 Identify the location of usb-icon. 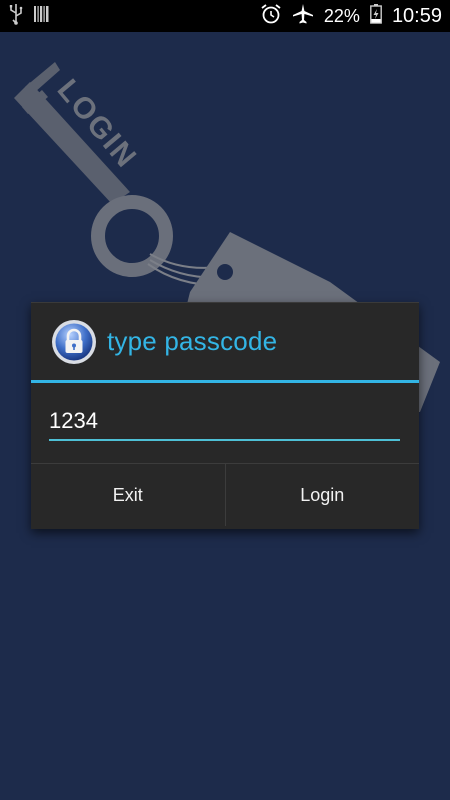
(16, 16).